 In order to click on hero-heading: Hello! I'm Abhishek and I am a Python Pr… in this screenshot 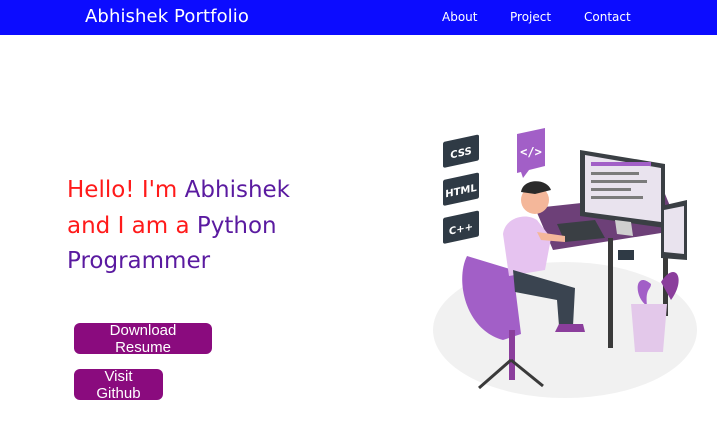, I will do `click(217, 226)`.